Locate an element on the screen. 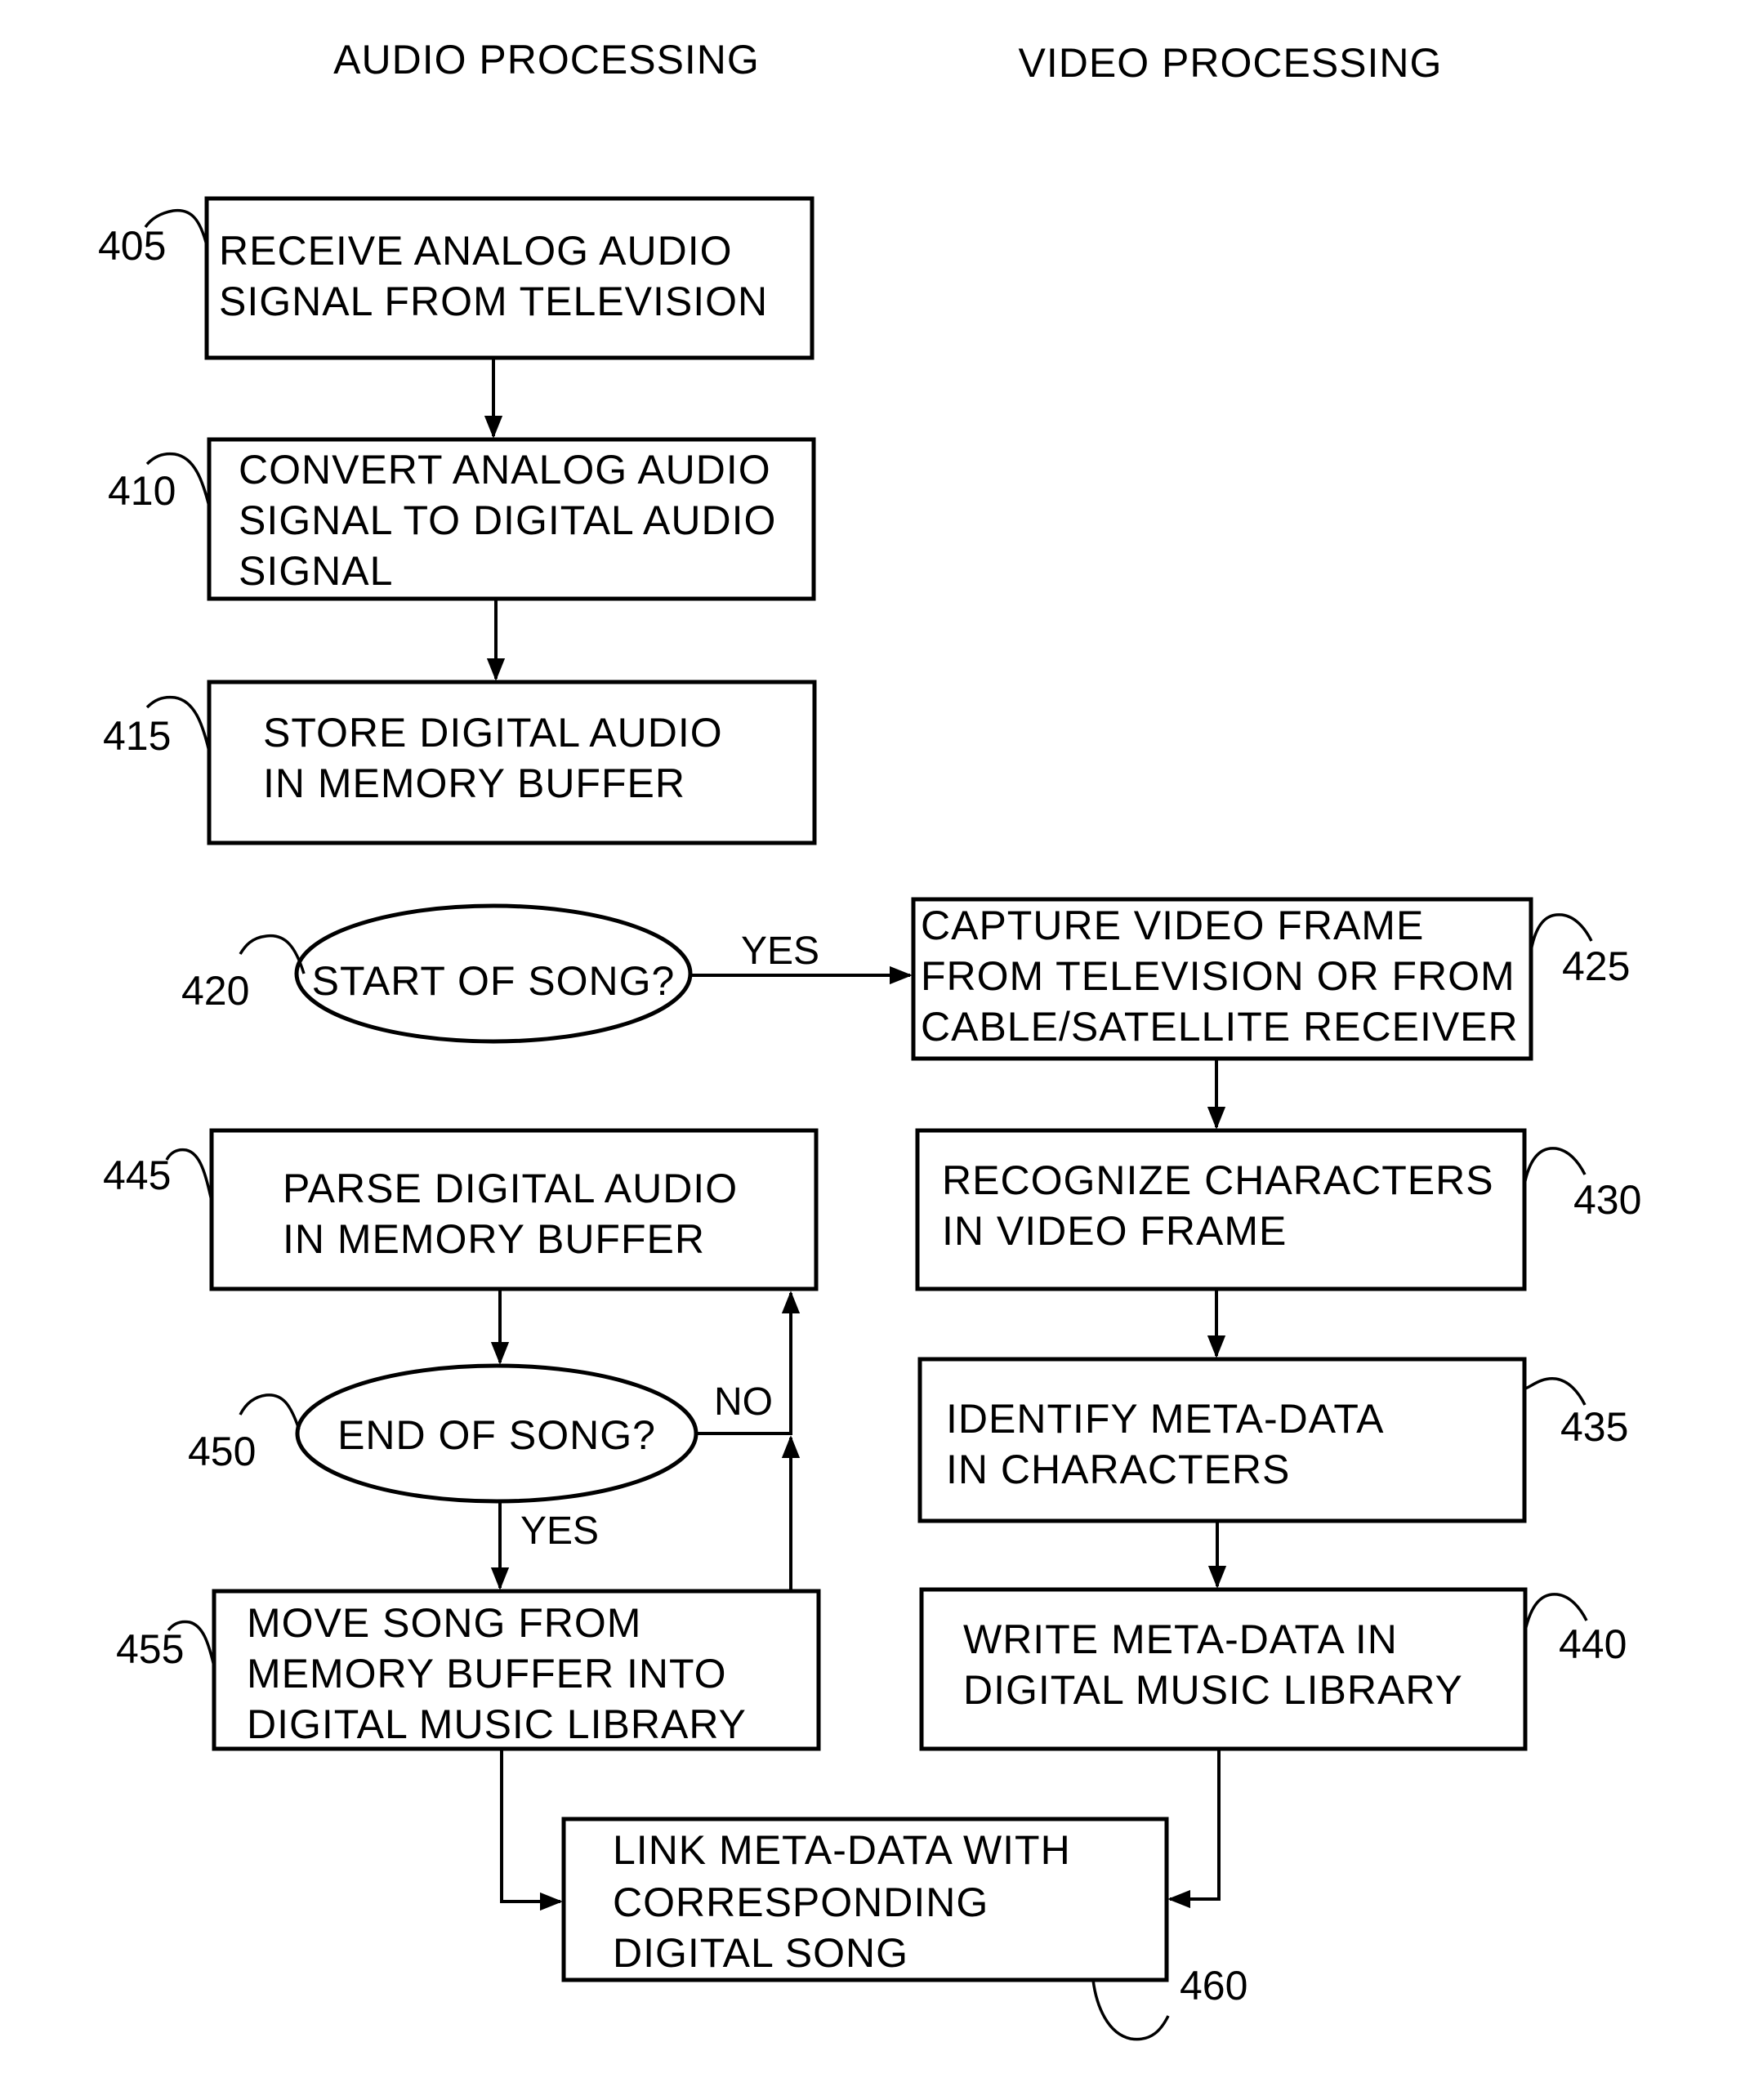 The height and width of the screenshot is (2100, 1754). ref-445-leader is located at coordinates (189, 1175).